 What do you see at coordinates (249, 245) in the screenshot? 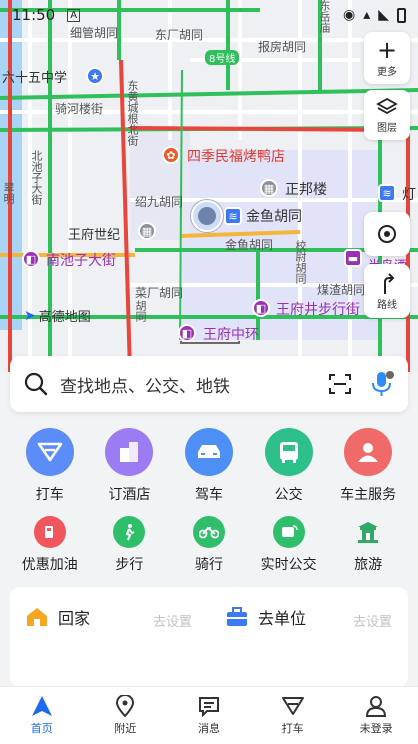
I see `street-label: 金鱼胡同` at bounding box center [249, 245].